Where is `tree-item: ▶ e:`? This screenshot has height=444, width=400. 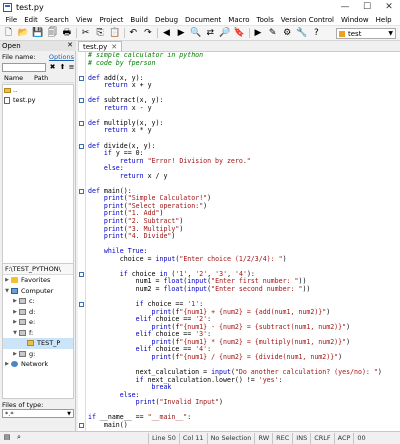
tree-item: ▶ e: is located at coordinates (38, 322).